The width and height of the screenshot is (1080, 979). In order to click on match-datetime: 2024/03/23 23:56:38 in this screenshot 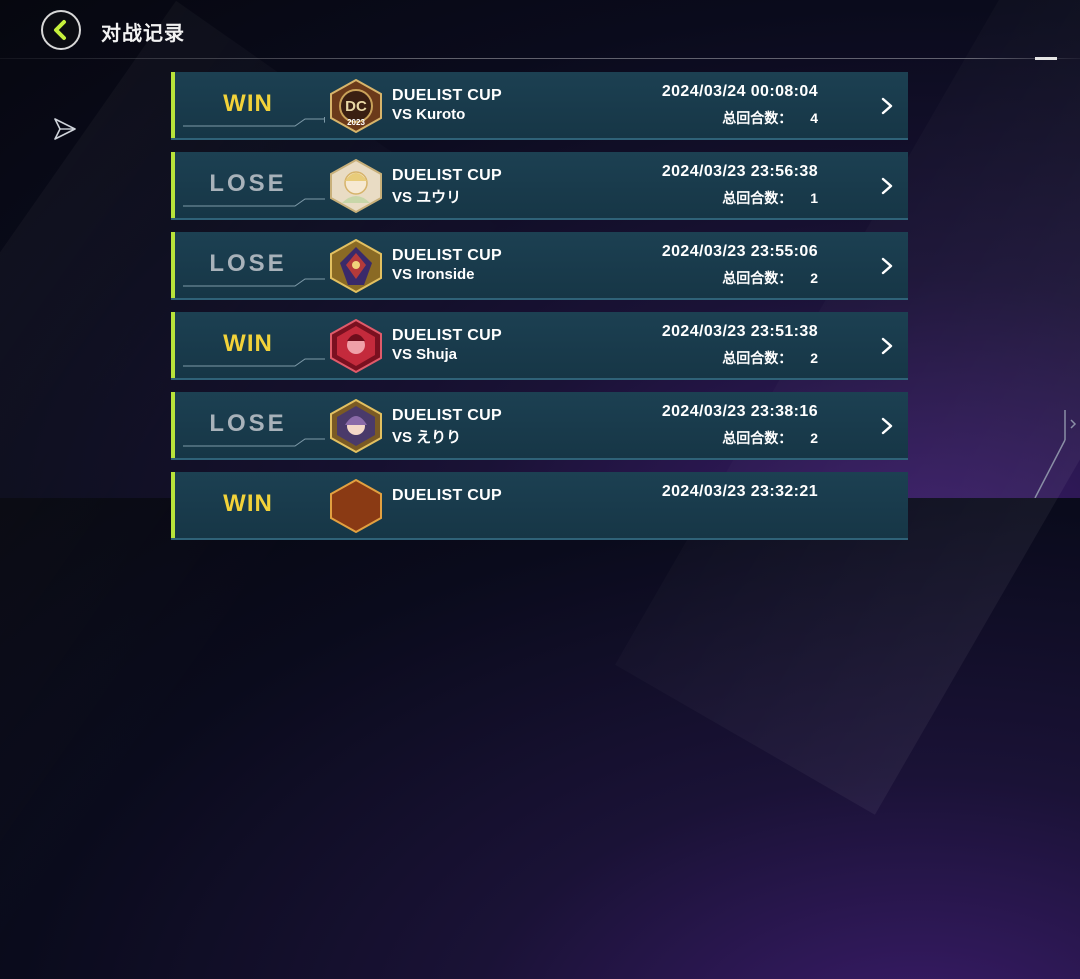, I will do `click(739, 171)`.